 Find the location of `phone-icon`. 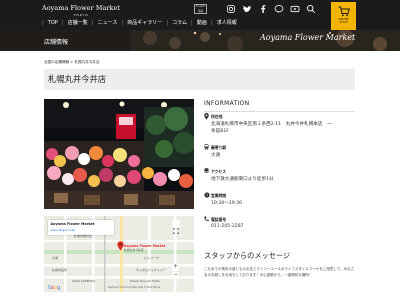

phone-icon is located at coordinates (206, 219).